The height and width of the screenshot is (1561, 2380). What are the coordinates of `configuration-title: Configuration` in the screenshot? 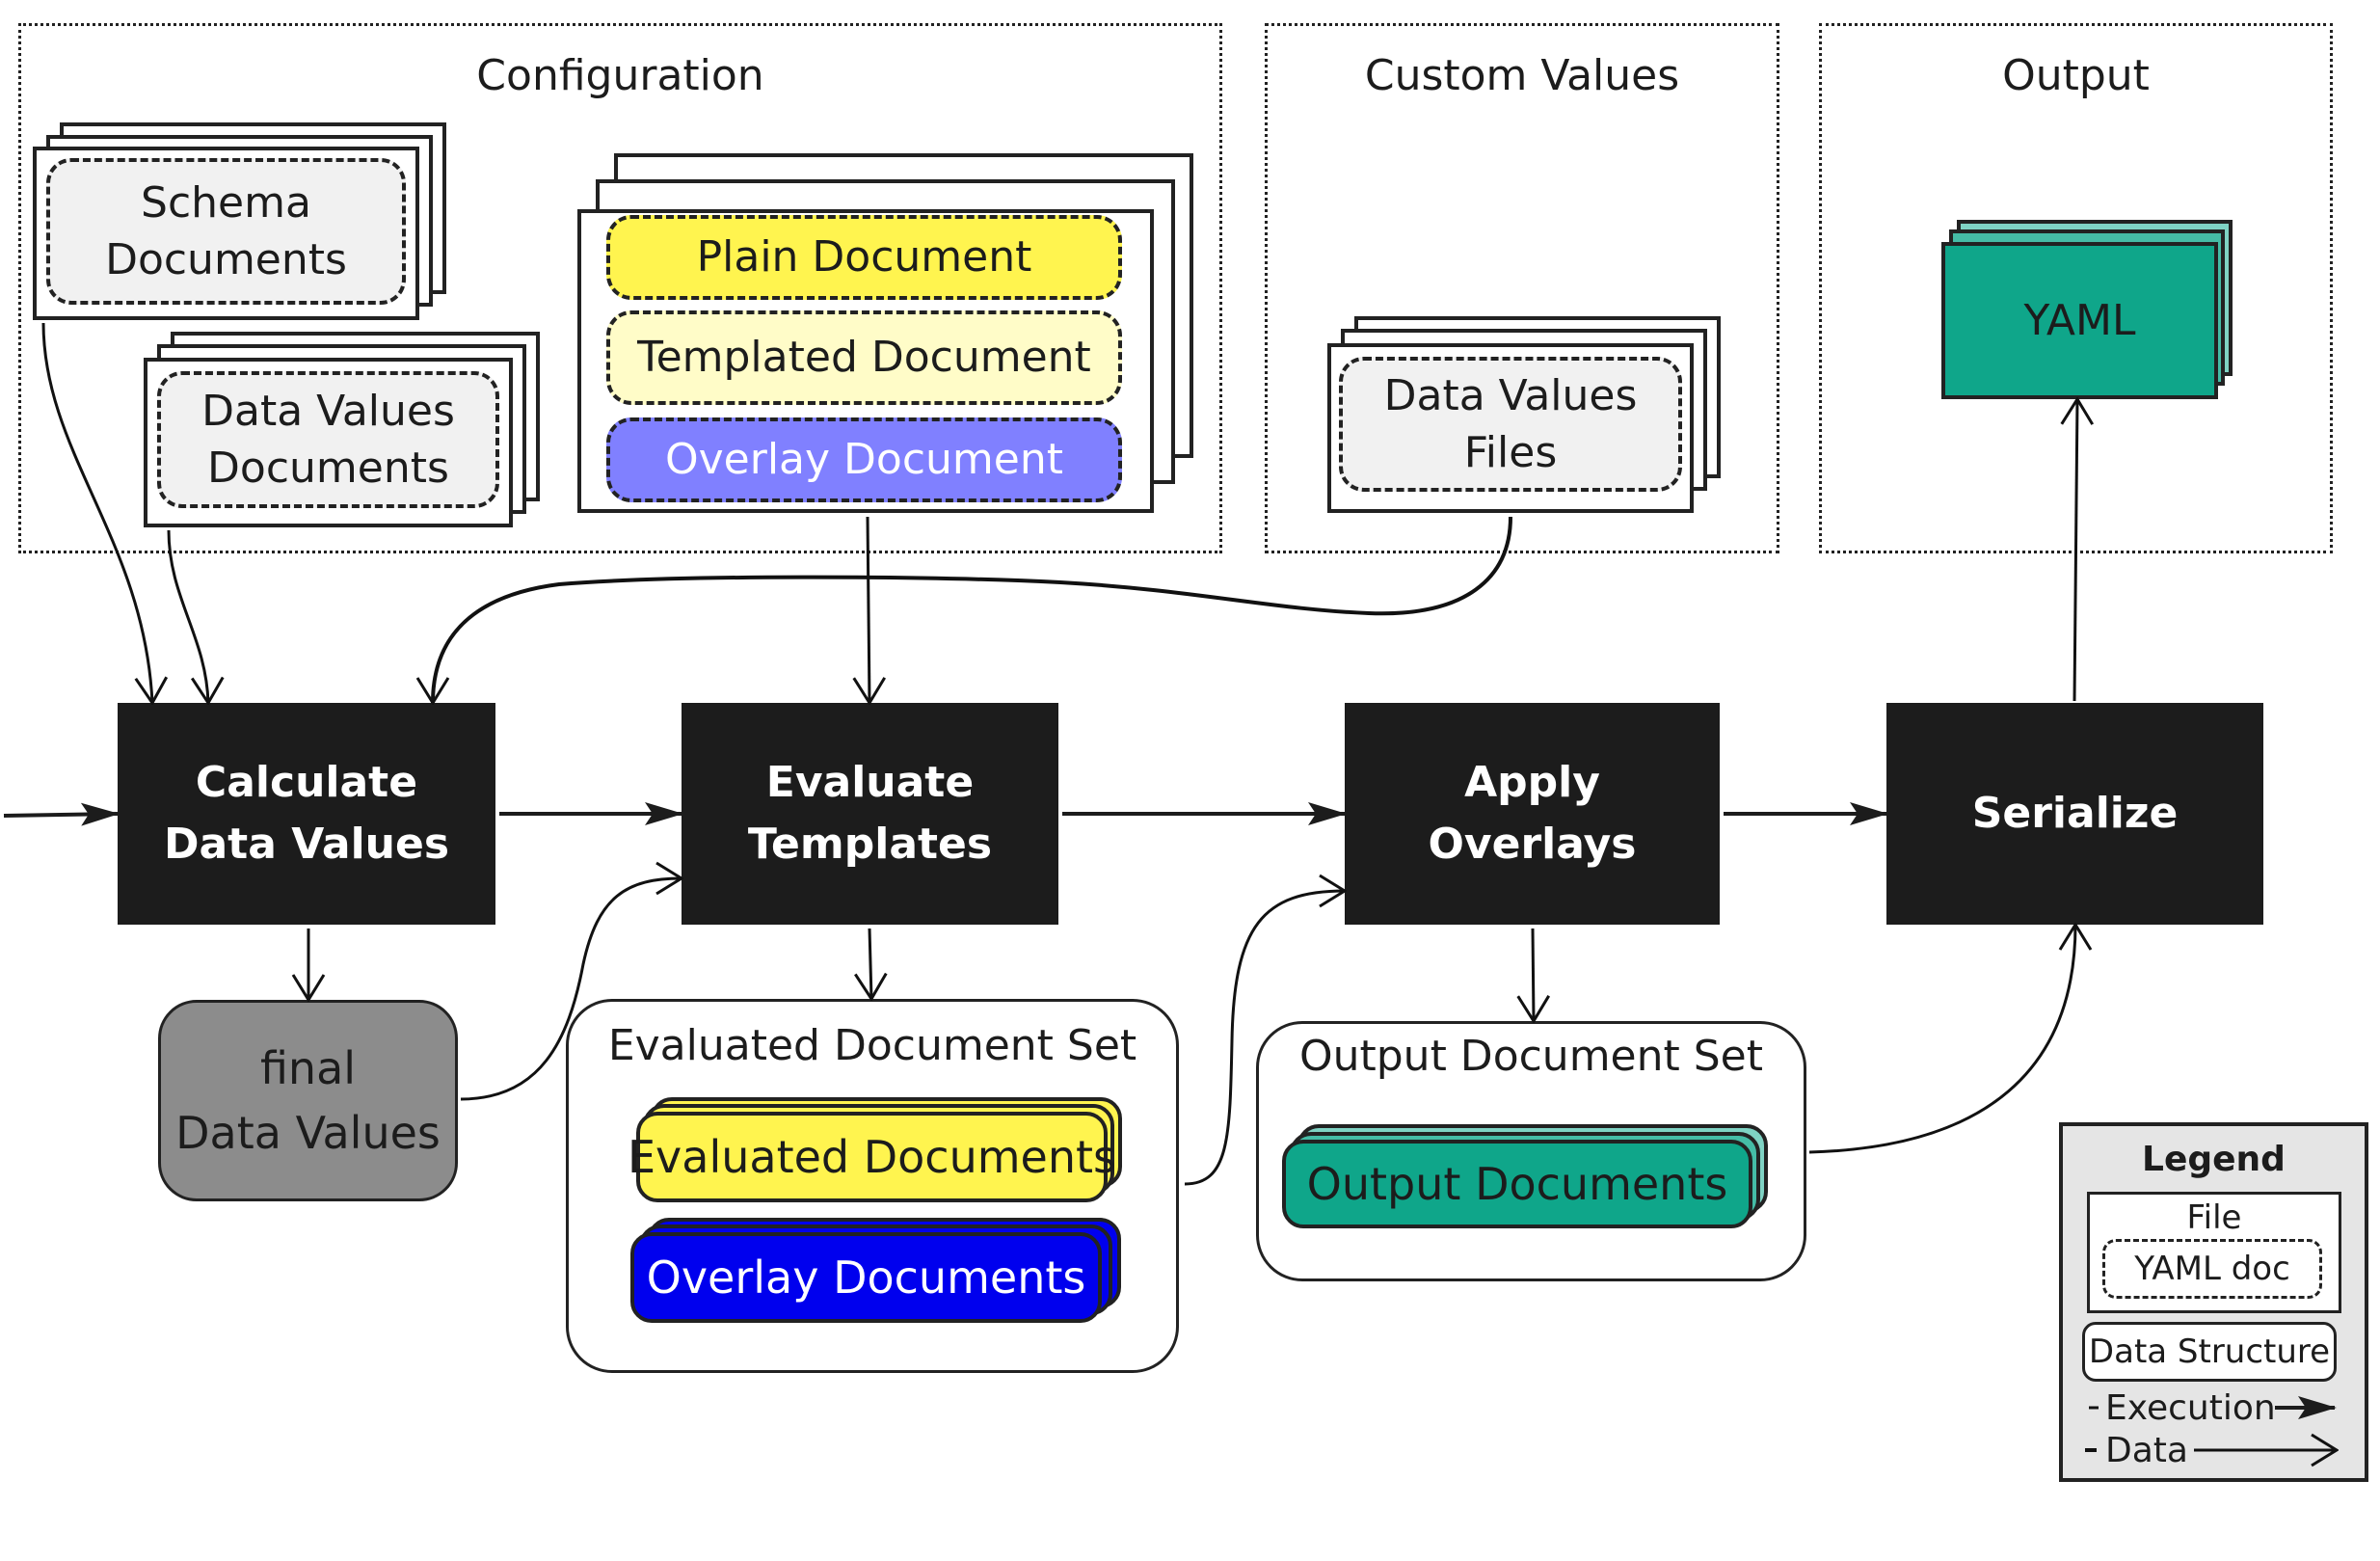 It's located at (620, 75).